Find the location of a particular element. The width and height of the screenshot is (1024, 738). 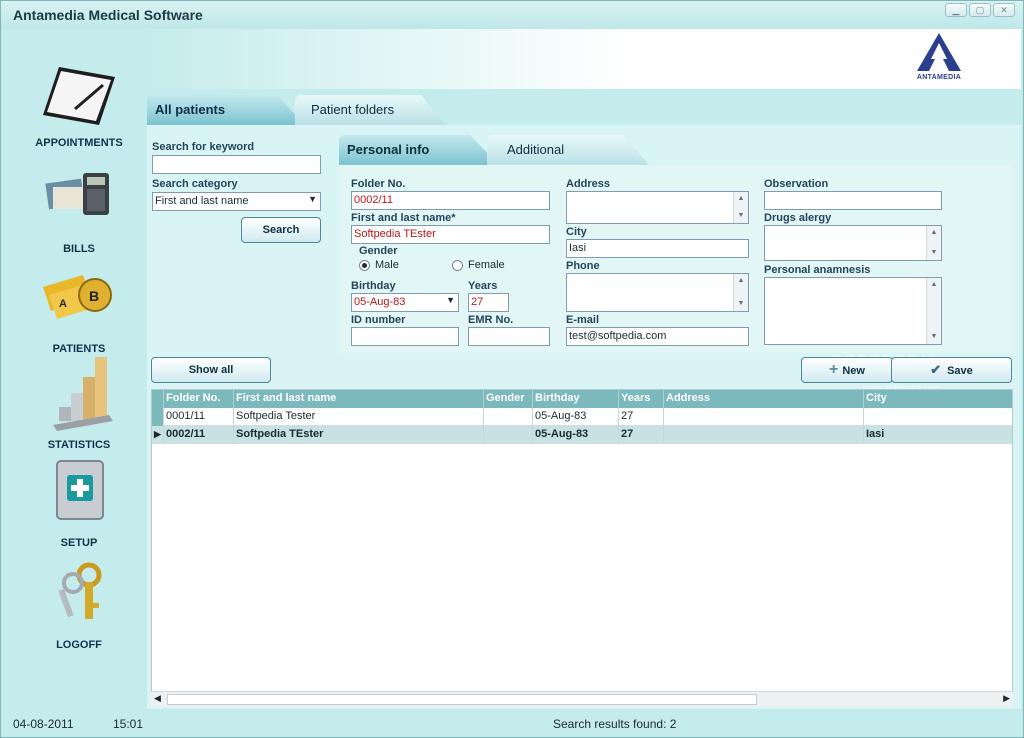

tab-additional: Additional is located at coordinates (568, 150).